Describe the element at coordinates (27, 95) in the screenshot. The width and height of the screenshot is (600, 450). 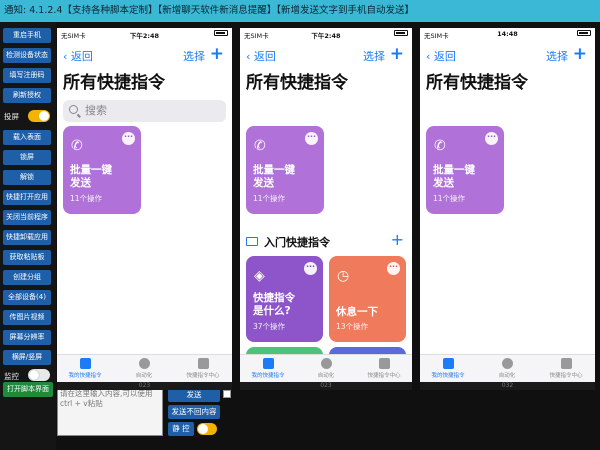
I see `refresh-license-button: 刷新授权` at that location.